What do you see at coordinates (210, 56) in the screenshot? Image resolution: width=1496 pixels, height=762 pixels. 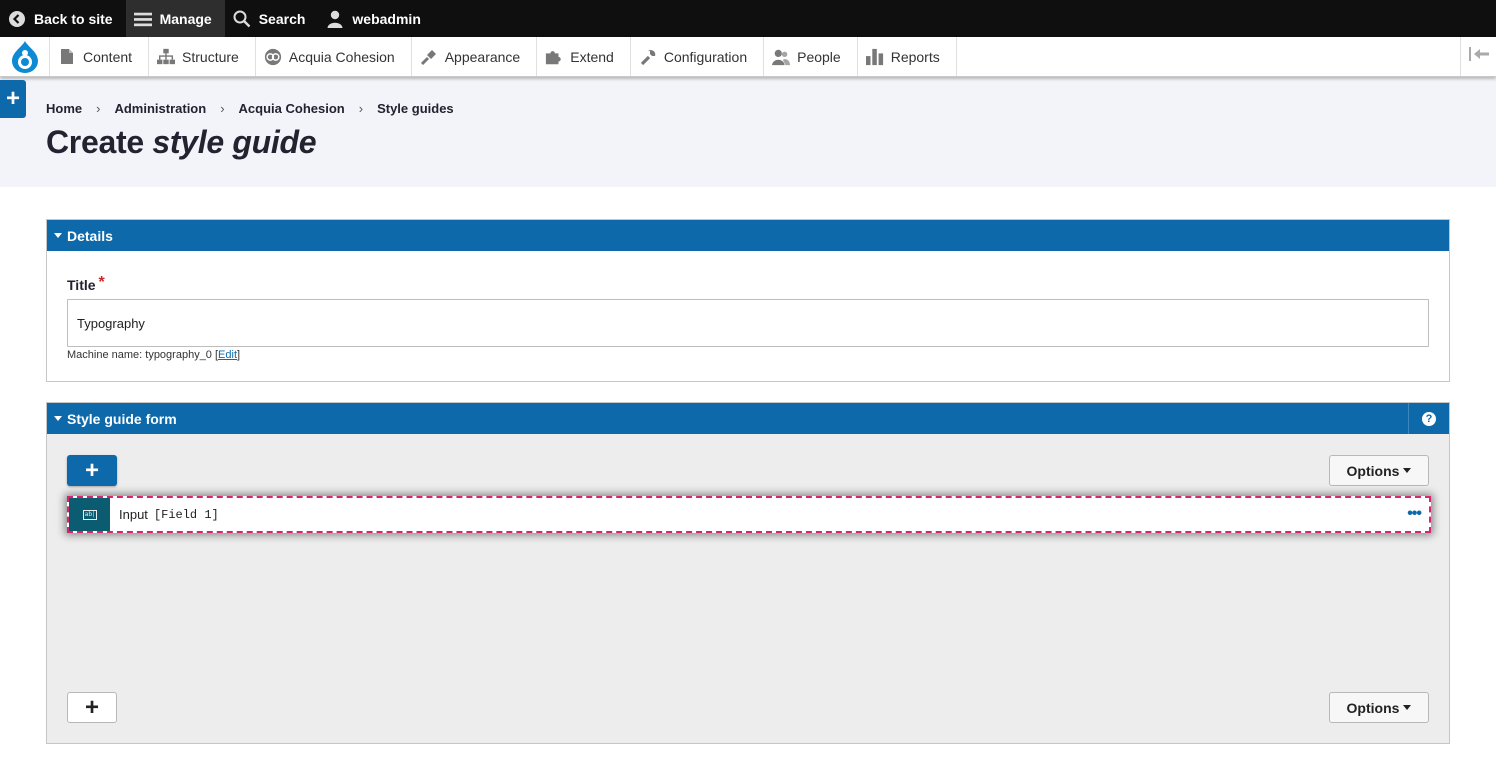 I see `tray-item-label: Structure` at bounding box center [210, 56].